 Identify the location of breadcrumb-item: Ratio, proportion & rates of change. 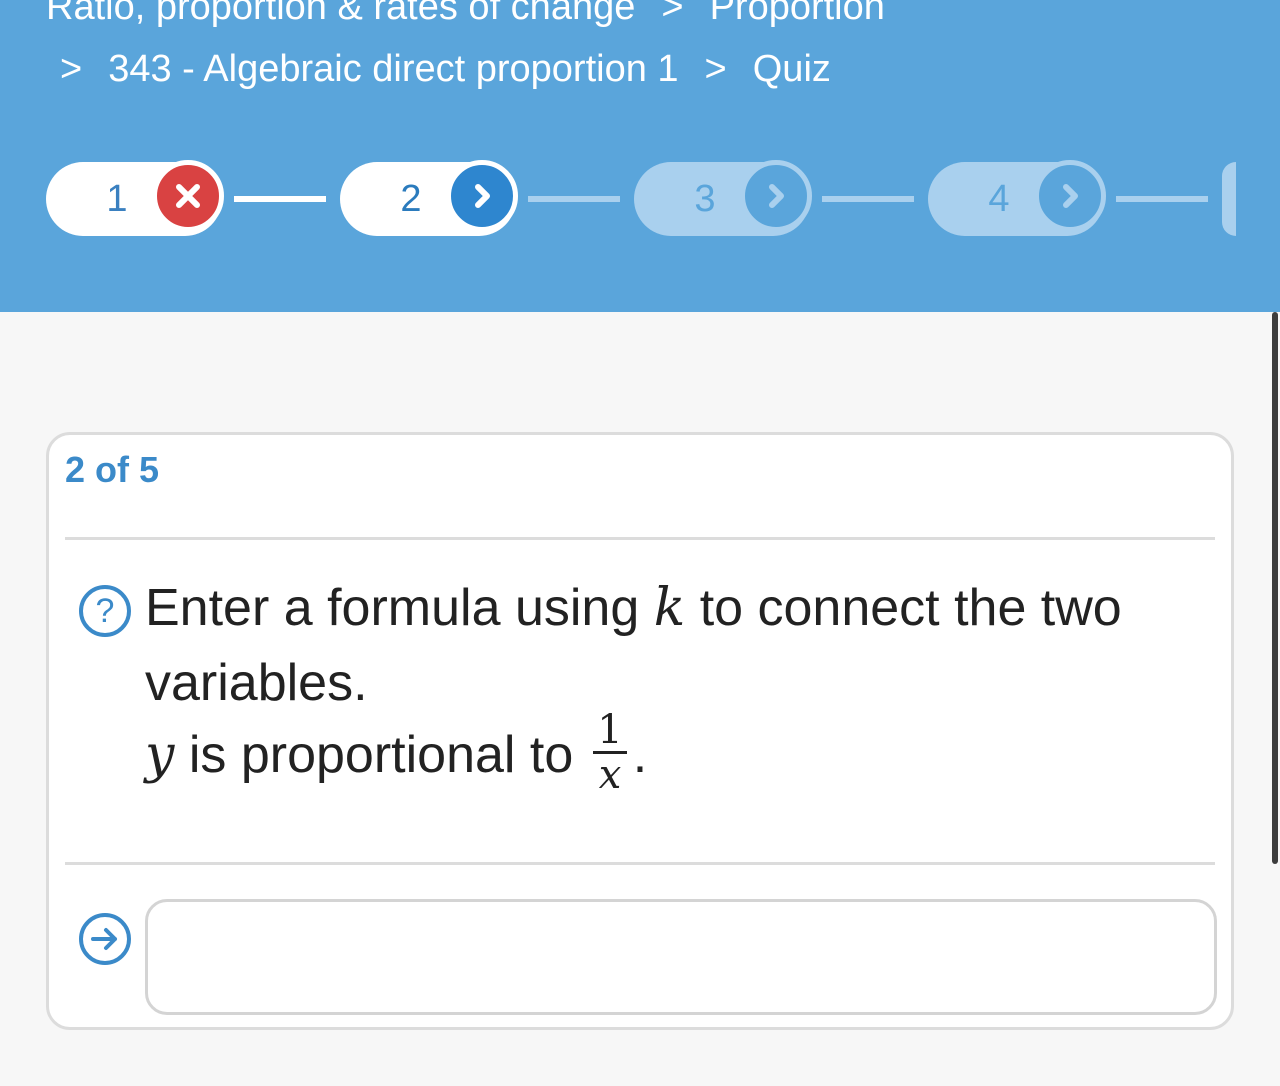
(340, 14).